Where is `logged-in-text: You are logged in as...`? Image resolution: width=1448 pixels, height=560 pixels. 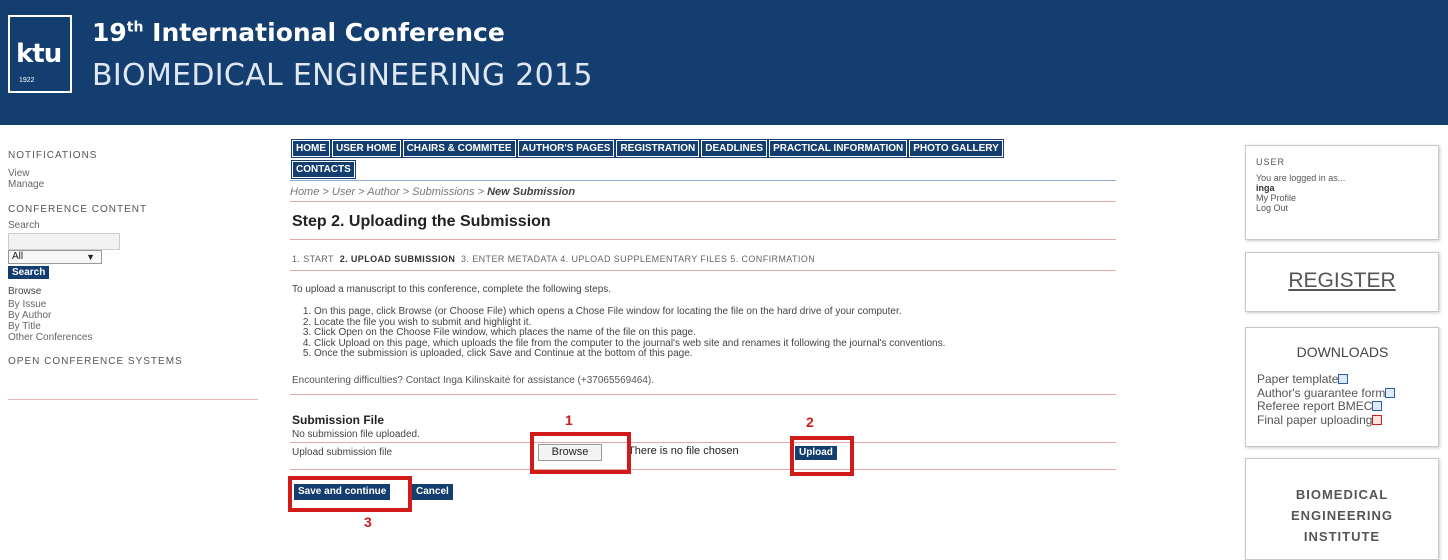
logged-in-text: You are logged in as... is located at coordinates (1301, 178).